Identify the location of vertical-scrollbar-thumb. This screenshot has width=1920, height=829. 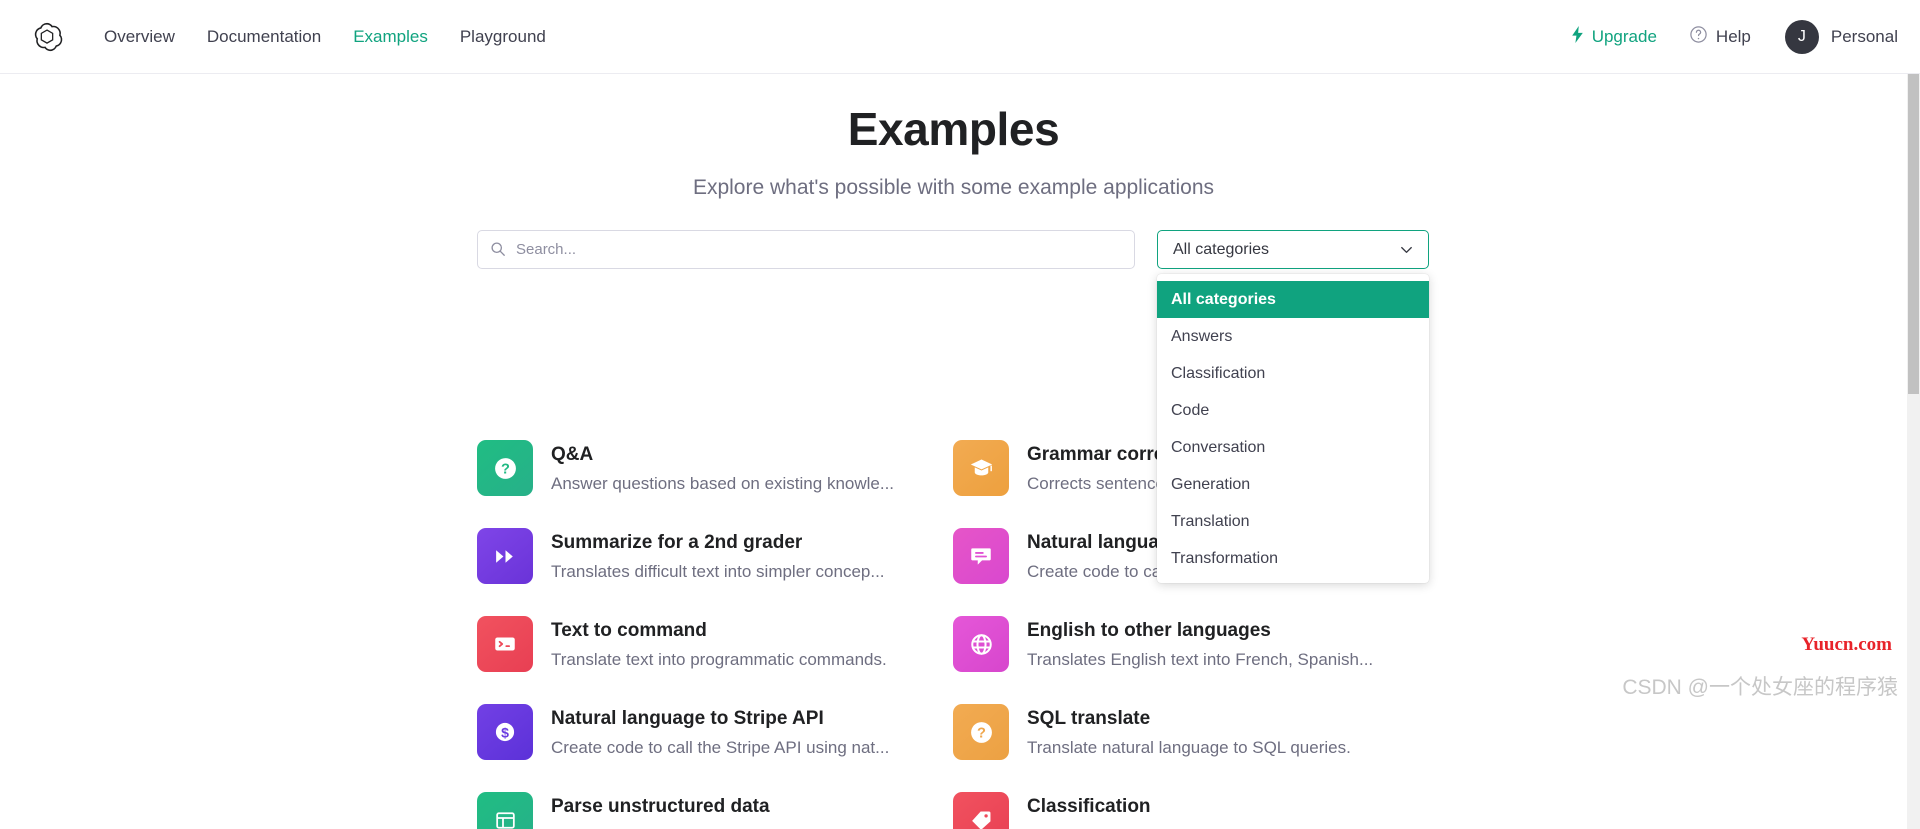
(1913, 234).